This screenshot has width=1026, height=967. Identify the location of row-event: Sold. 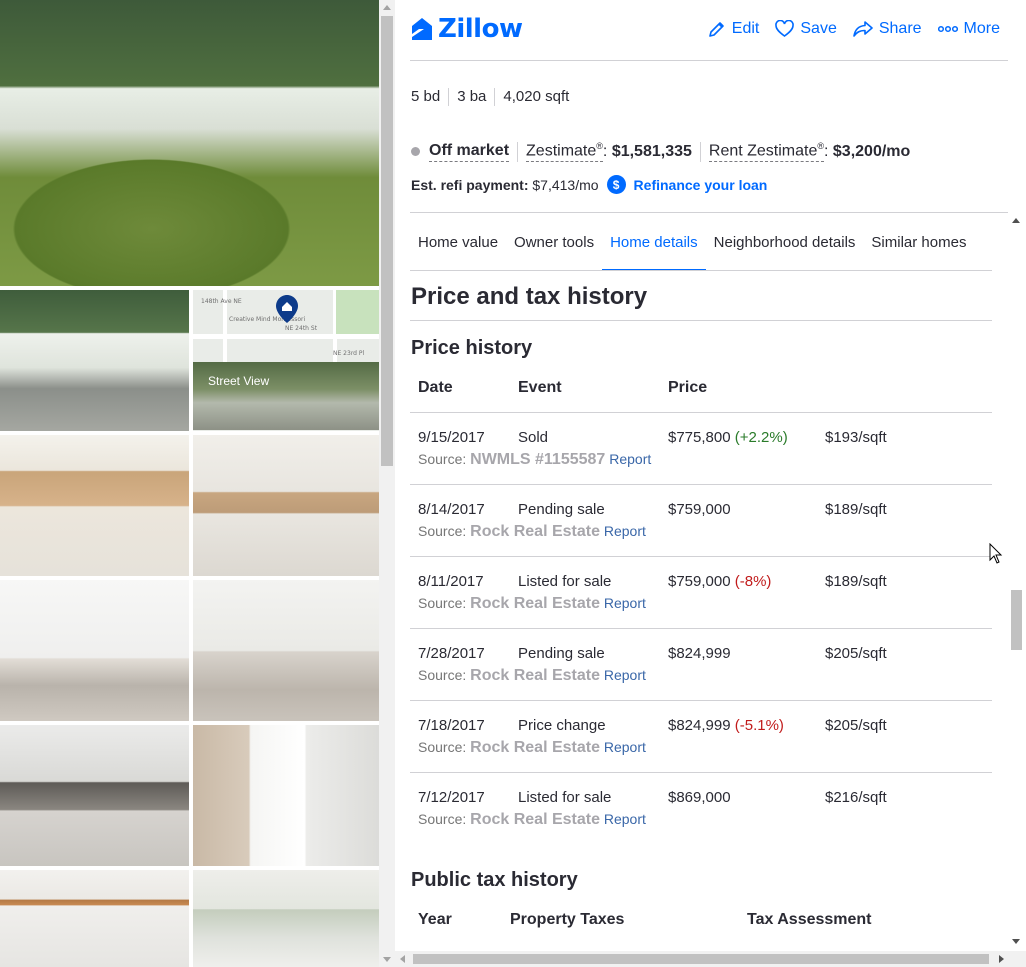
(533, 437).